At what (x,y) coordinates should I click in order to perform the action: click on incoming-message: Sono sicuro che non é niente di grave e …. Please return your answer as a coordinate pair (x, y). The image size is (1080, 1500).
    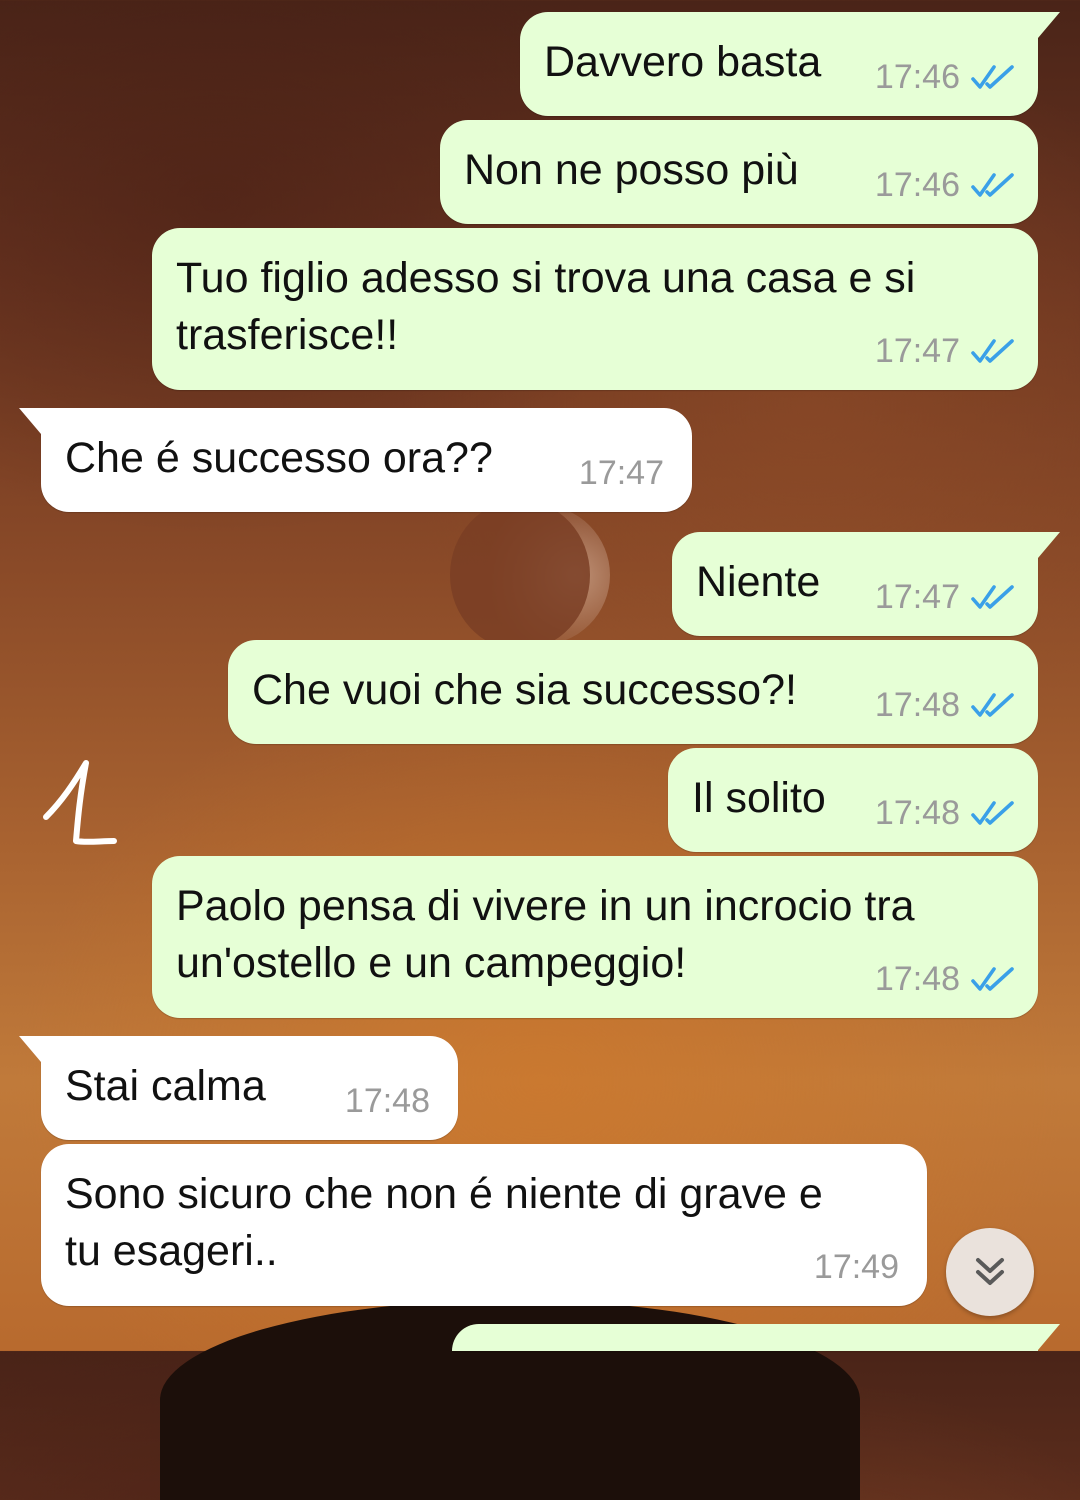
    Looking at the image, I should click on (484, 1225).